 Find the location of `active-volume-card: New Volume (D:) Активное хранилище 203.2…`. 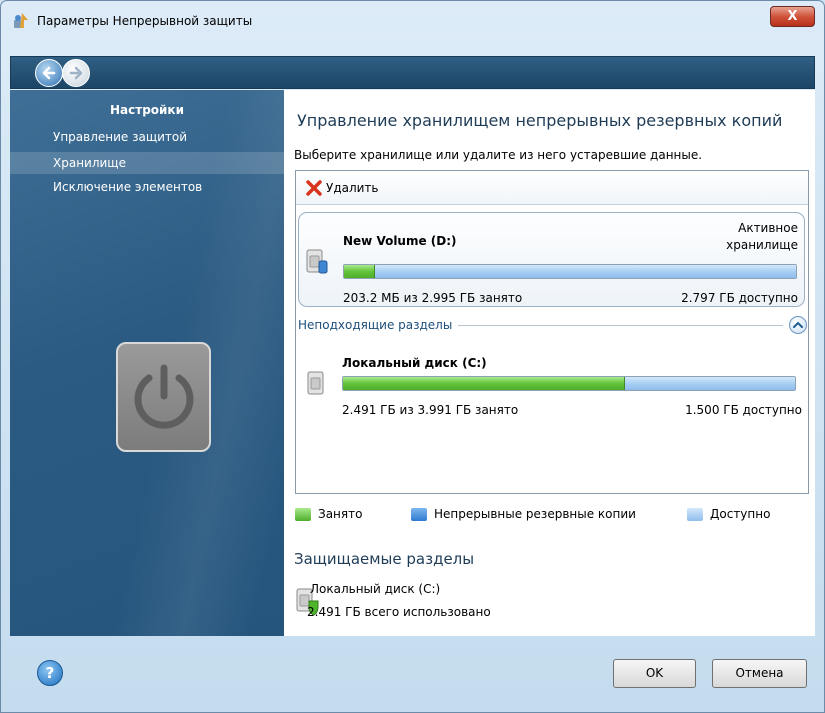

active-volume-card: New Volume (D:) Активное хранилище 203.2… is located at coordinates (551, 259).